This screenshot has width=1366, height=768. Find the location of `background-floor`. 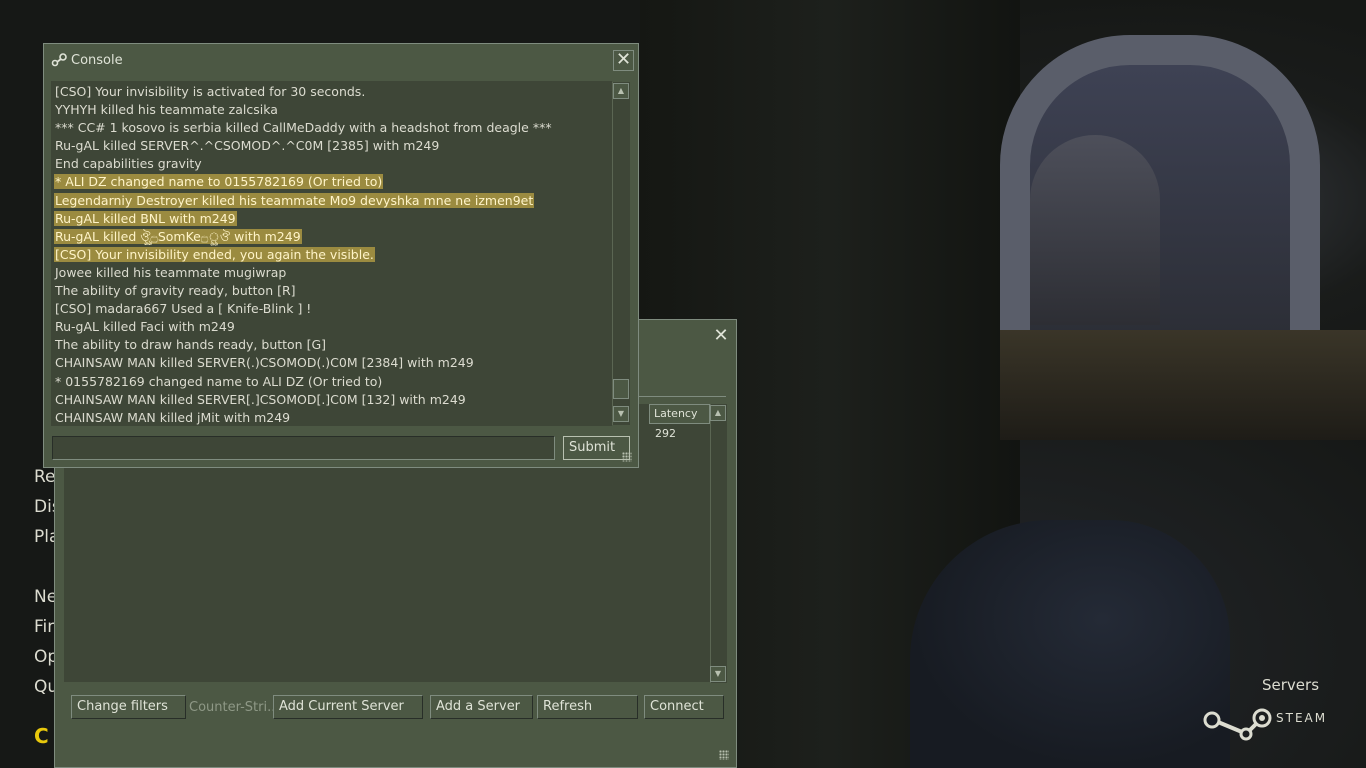

background-floor is located at coordinates (1183, 385).